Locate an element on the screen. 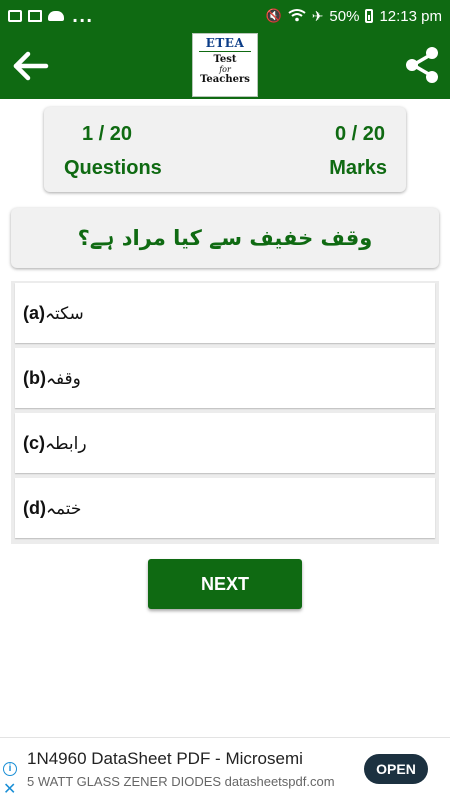 This screenshot has width=450, height=800. option-a: (a) سکتہ is located at coordinates (225, 313).